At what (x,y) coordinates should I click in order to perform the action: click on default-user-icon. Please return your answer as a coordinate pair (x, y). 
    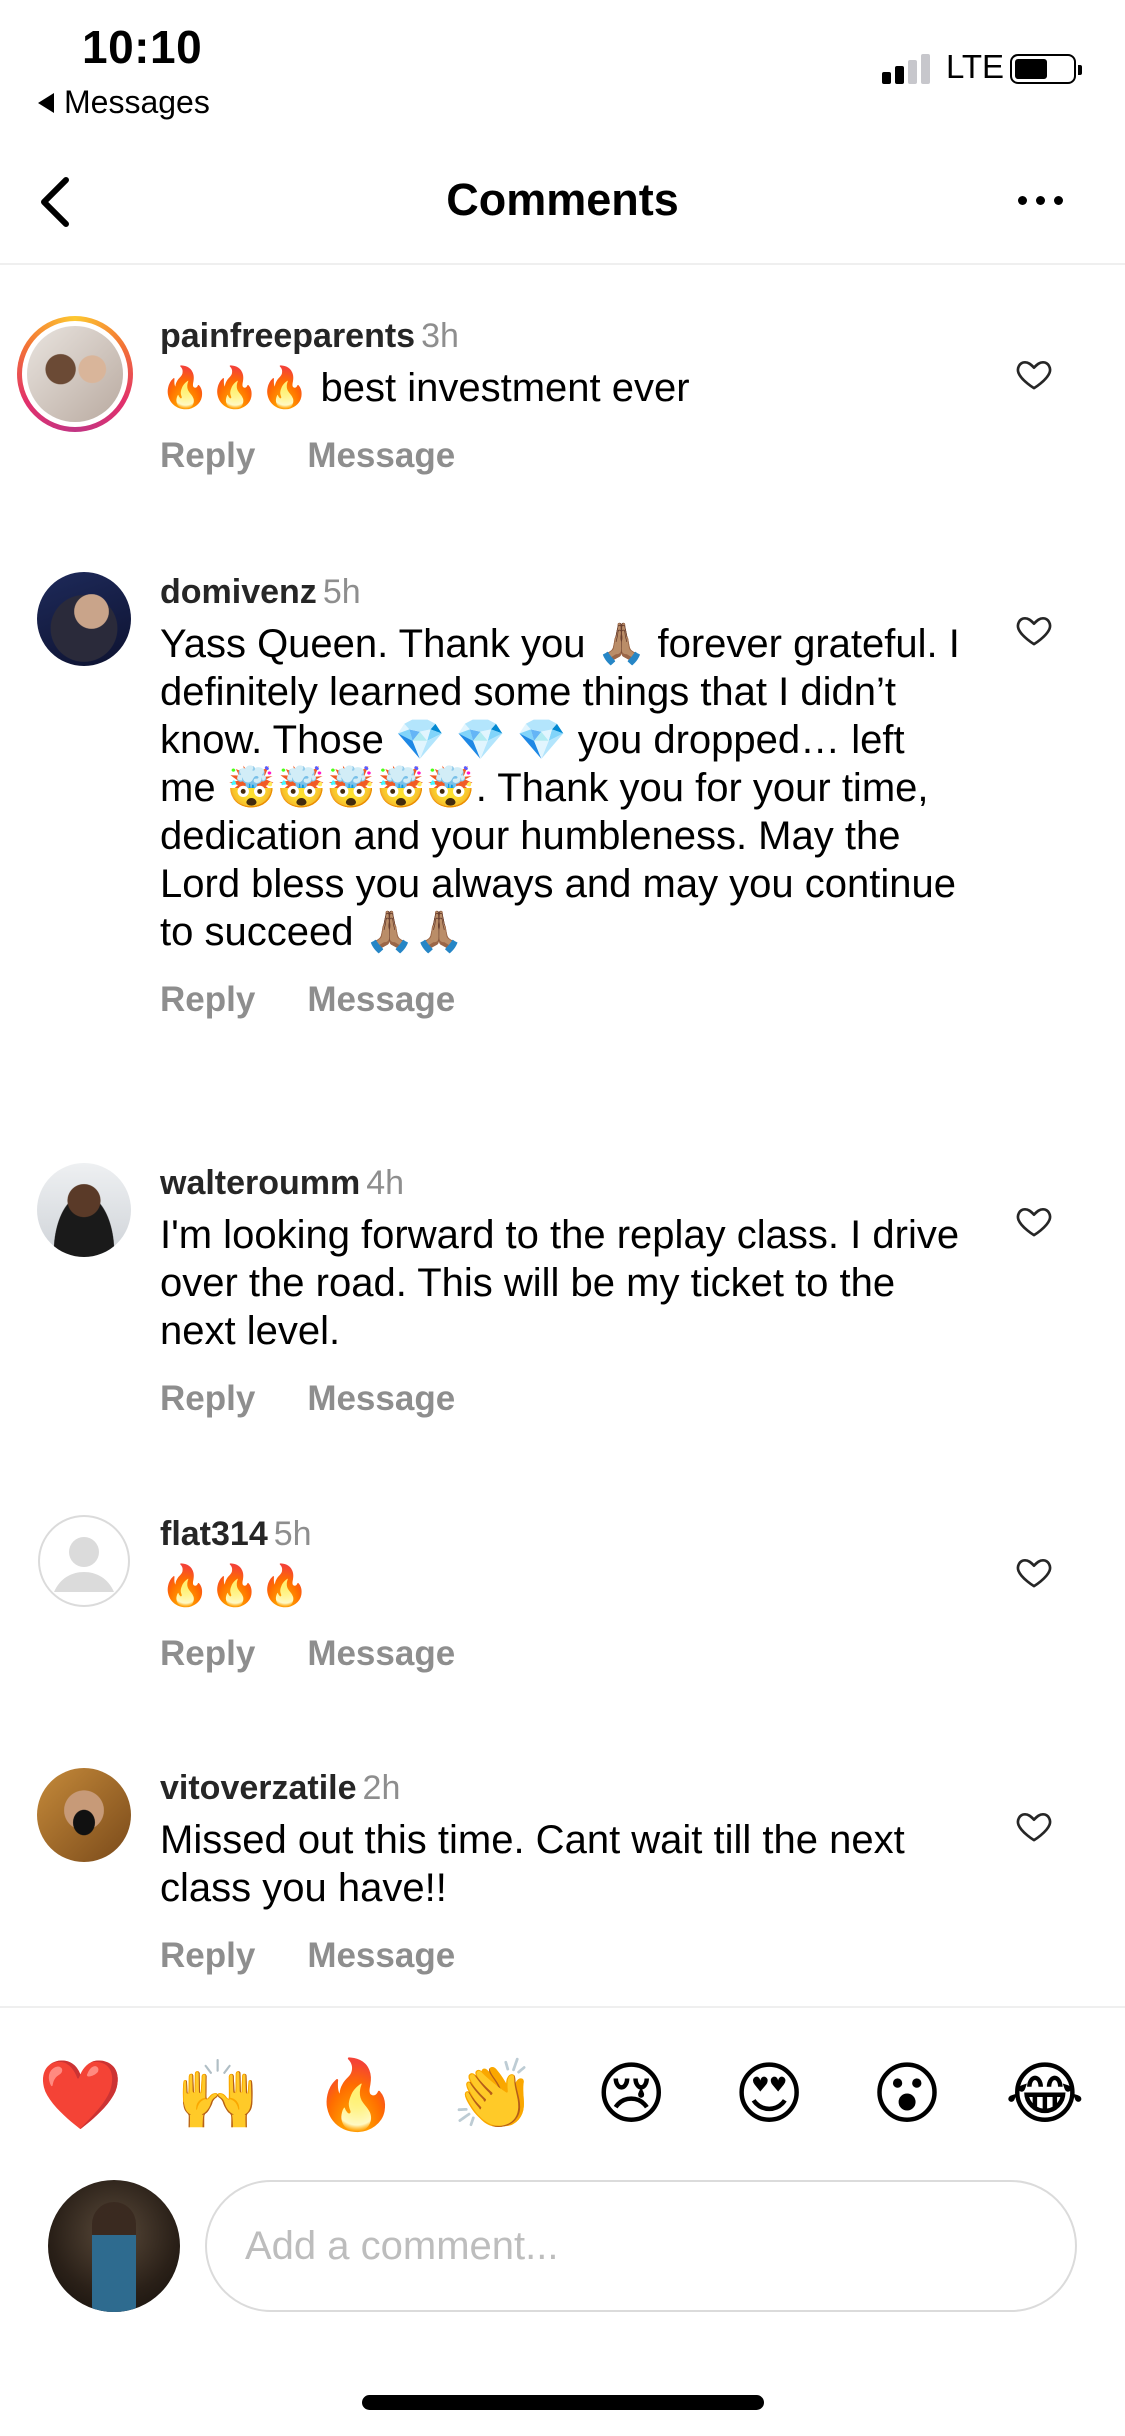
    Looking at the image, I should click on (84, 1561).